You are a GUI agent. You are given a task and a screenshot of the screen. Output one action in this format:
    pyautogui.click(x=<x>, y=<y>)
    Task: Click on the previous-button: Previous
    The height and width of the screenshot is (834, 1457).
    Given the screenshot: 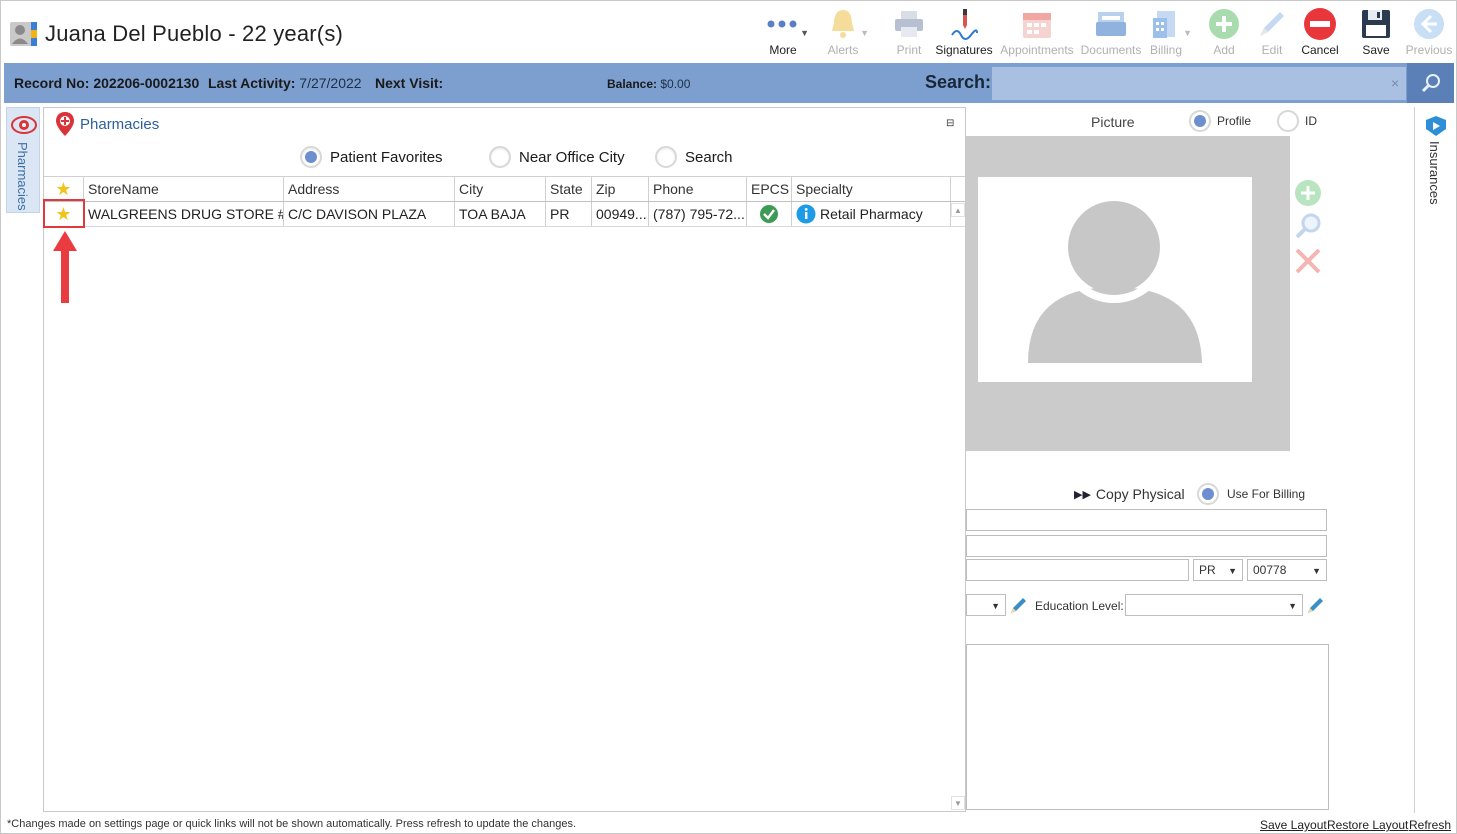 What is the action you would take?
    pyautogui.click(x=1429, y=33)
    